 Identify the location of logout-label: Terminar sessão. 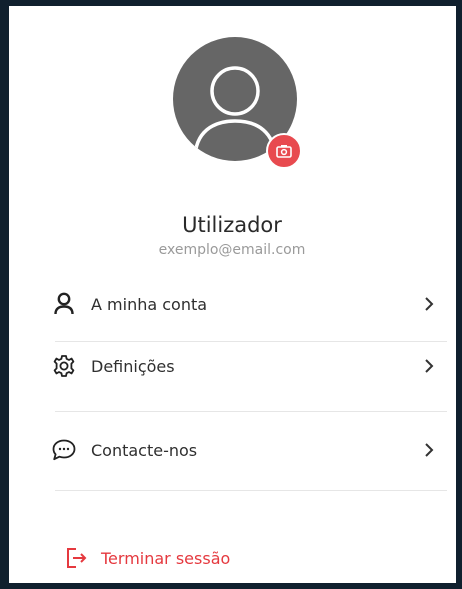
(166, 558).